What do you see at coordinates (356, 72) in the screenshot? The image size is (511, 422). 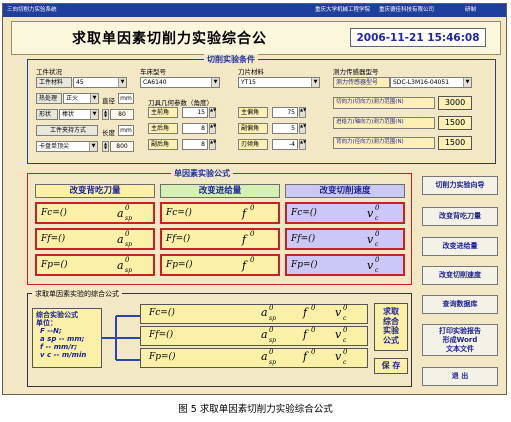 I see `sensor-label: 测力传感器型号` at bounding box center [356, 72].